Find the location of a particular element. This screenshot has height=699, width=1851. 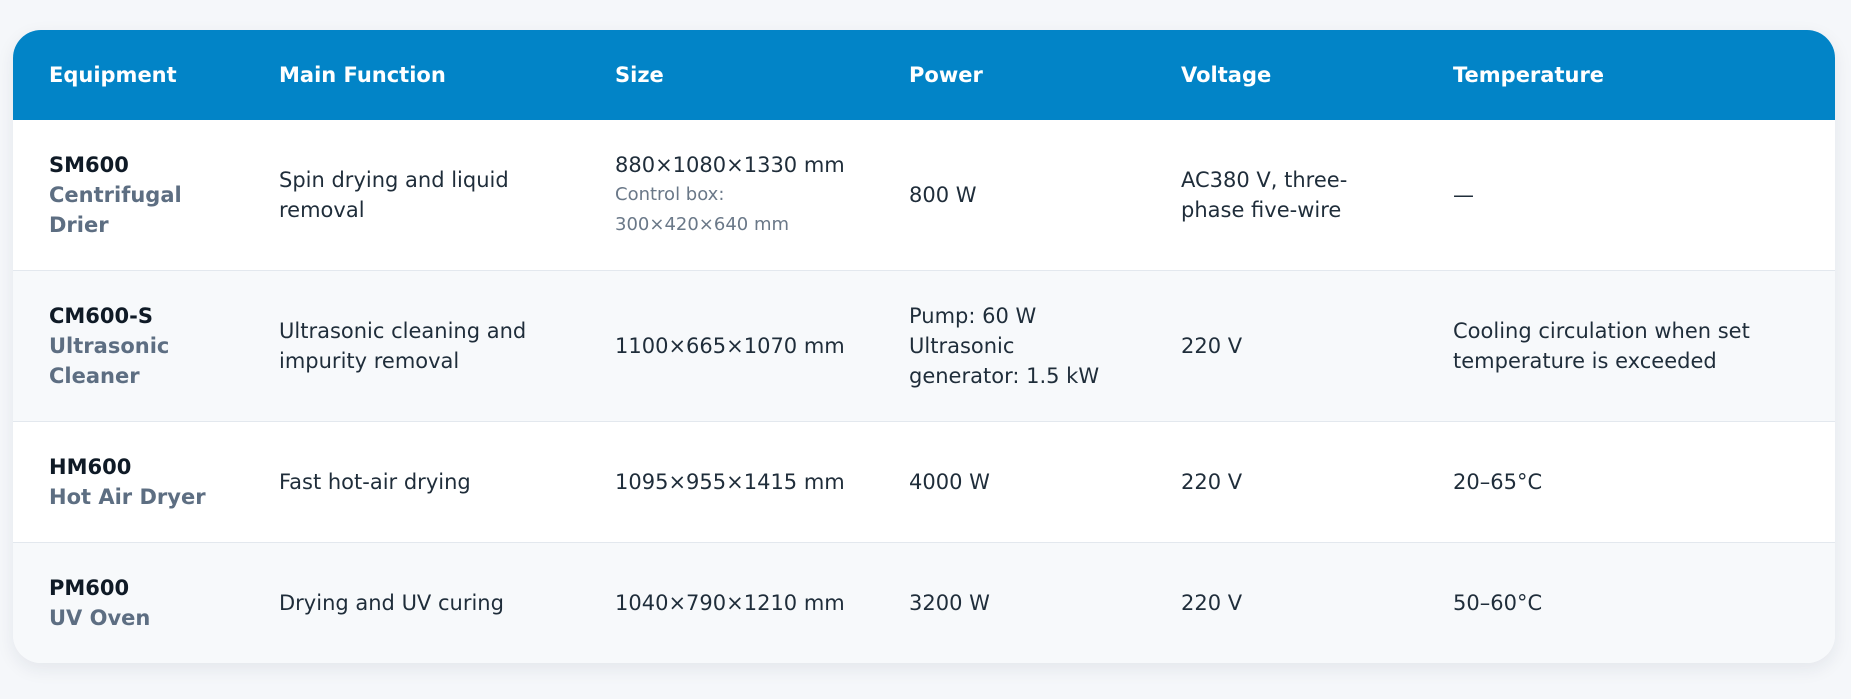

voltage-cell: AC380 V, three-phase five-wire is located at coordinates (1264, 195).